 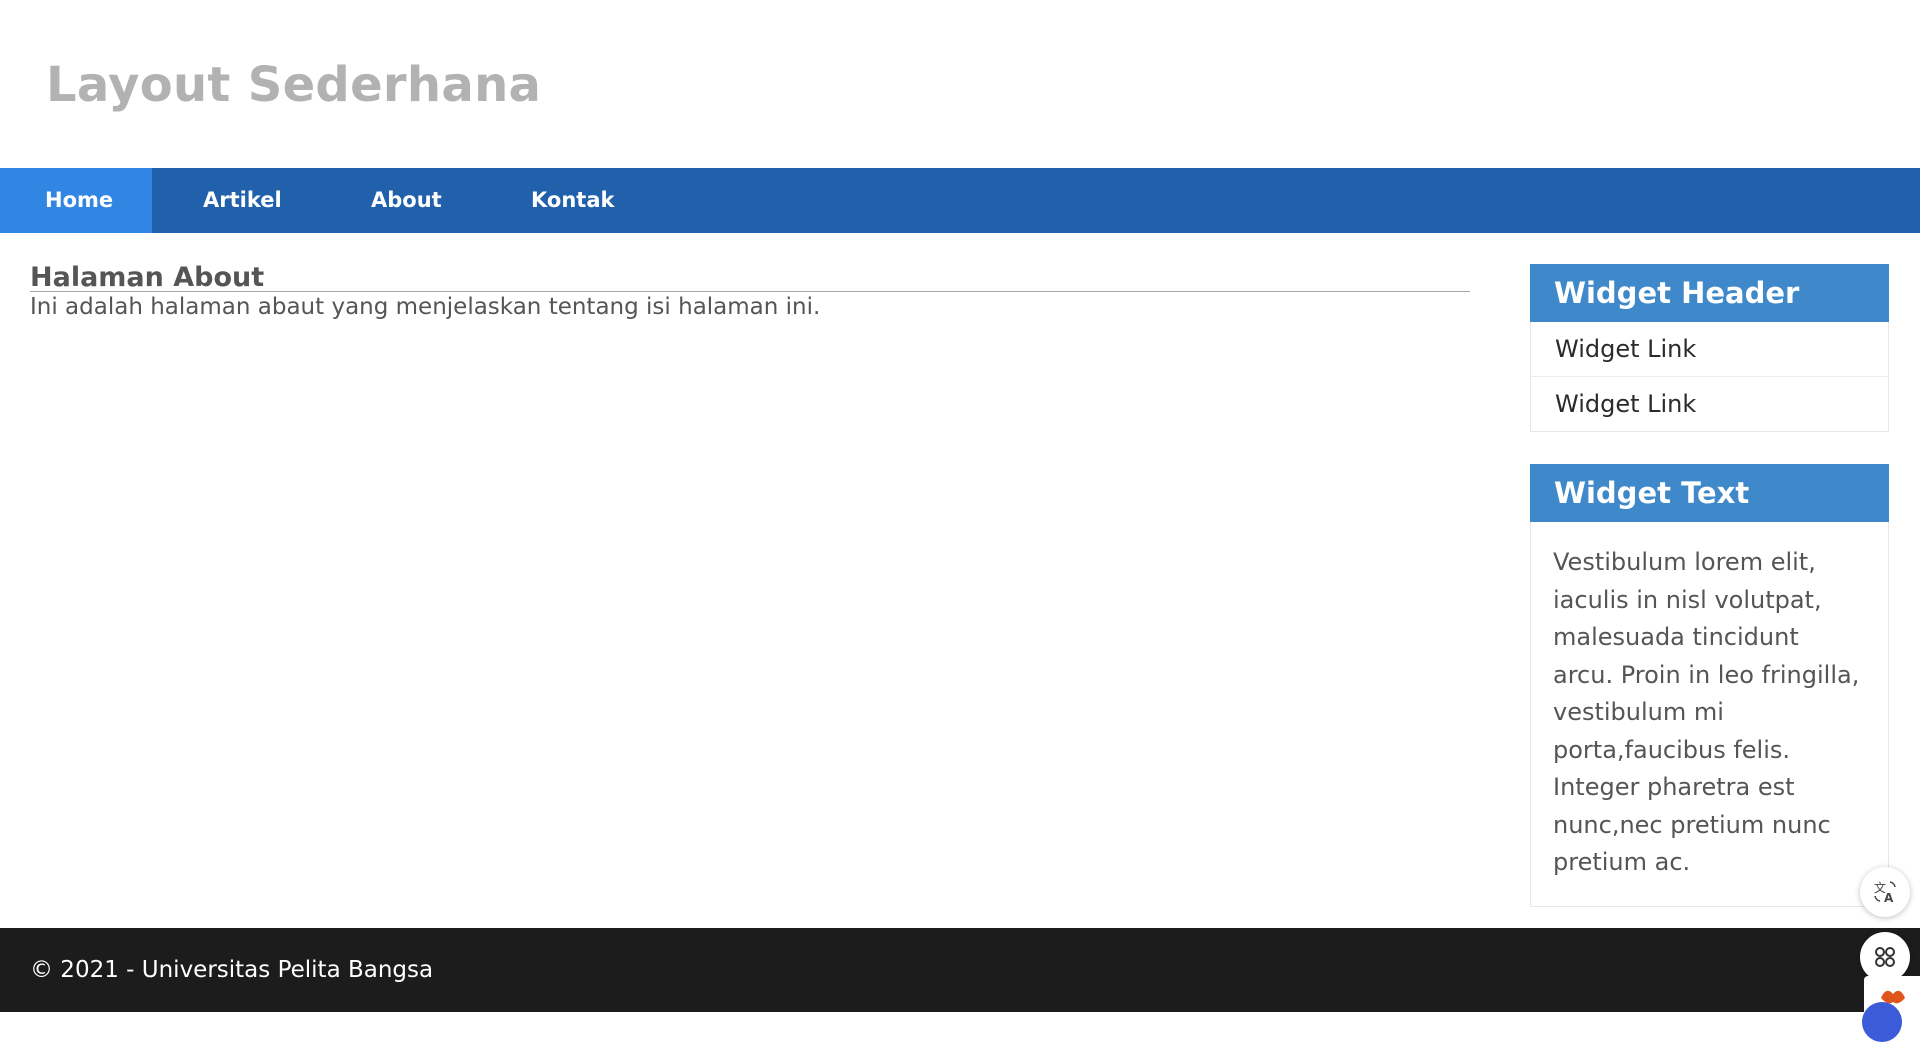 What do you see at coordinates (750, 276) in the screenshot?
I see `page-heading: Halaman About` at bounding box center [750, 276].